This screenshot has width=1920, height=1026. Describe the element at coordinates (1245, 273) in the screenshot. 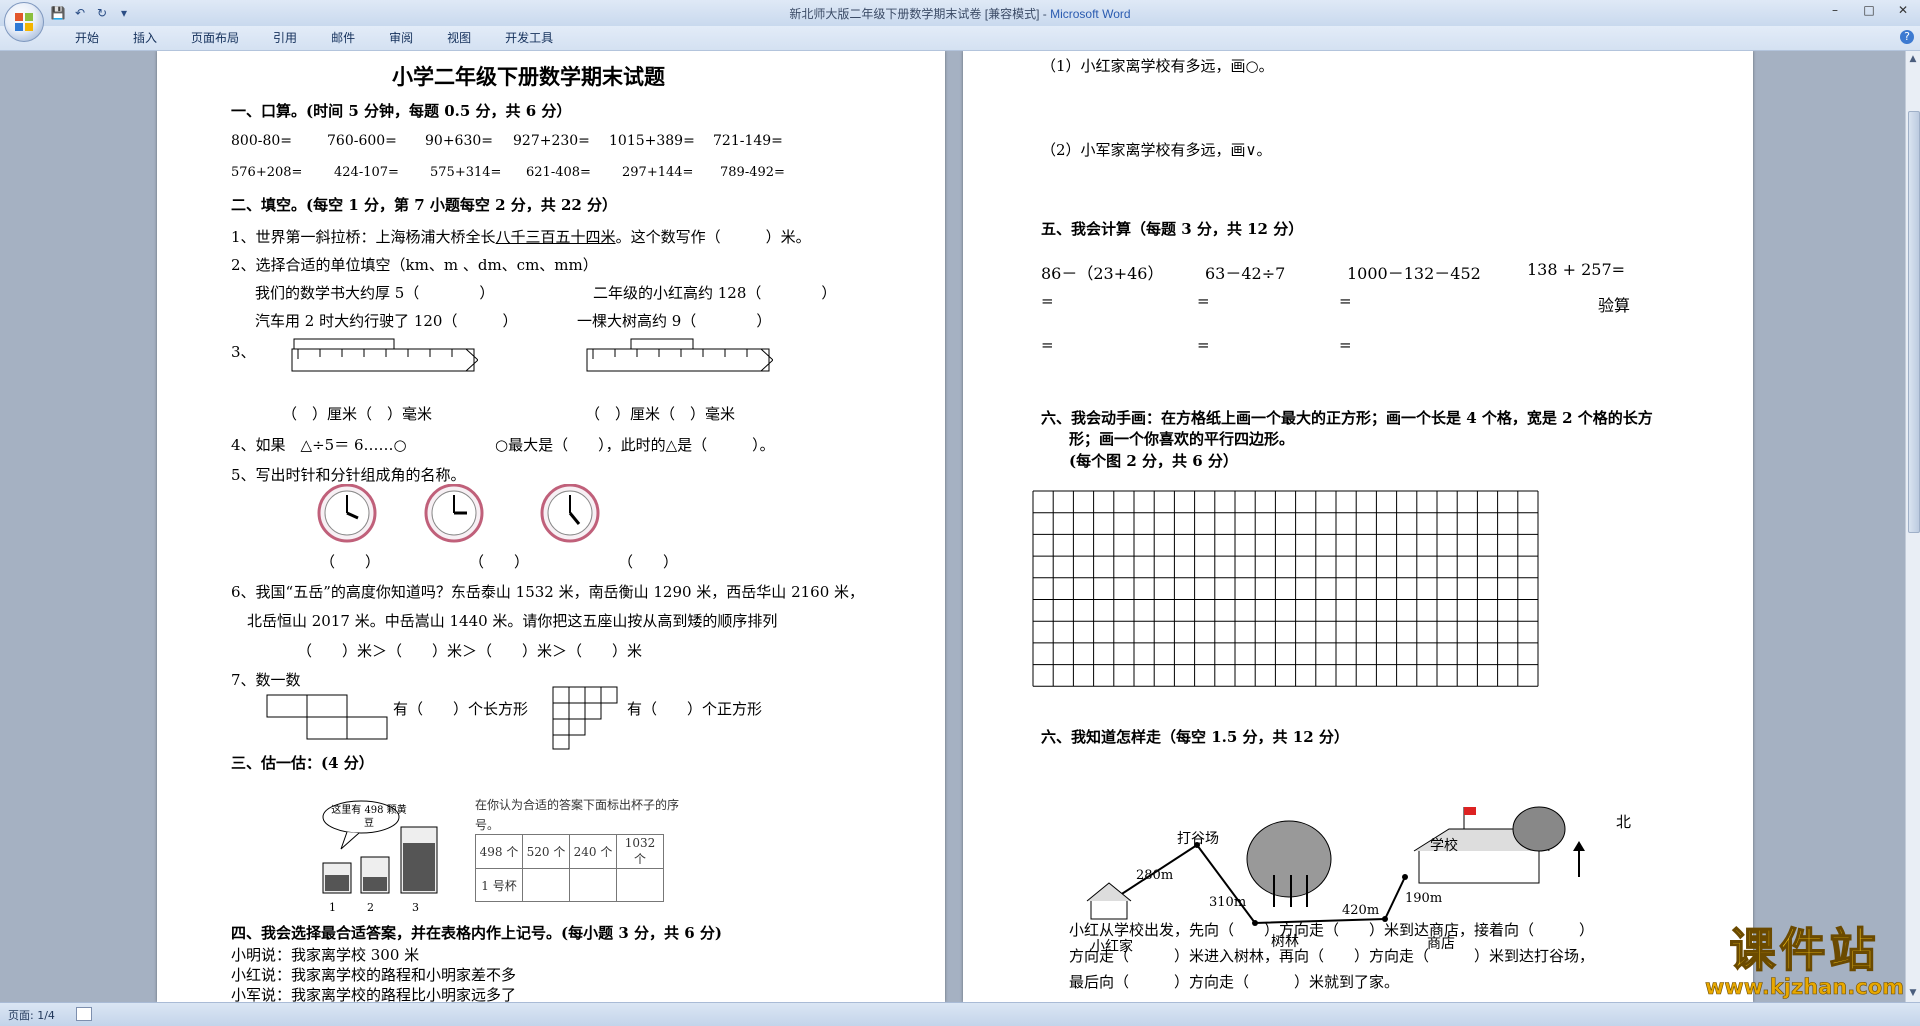

I see `calc-expression: 63－42÷7` at that location.